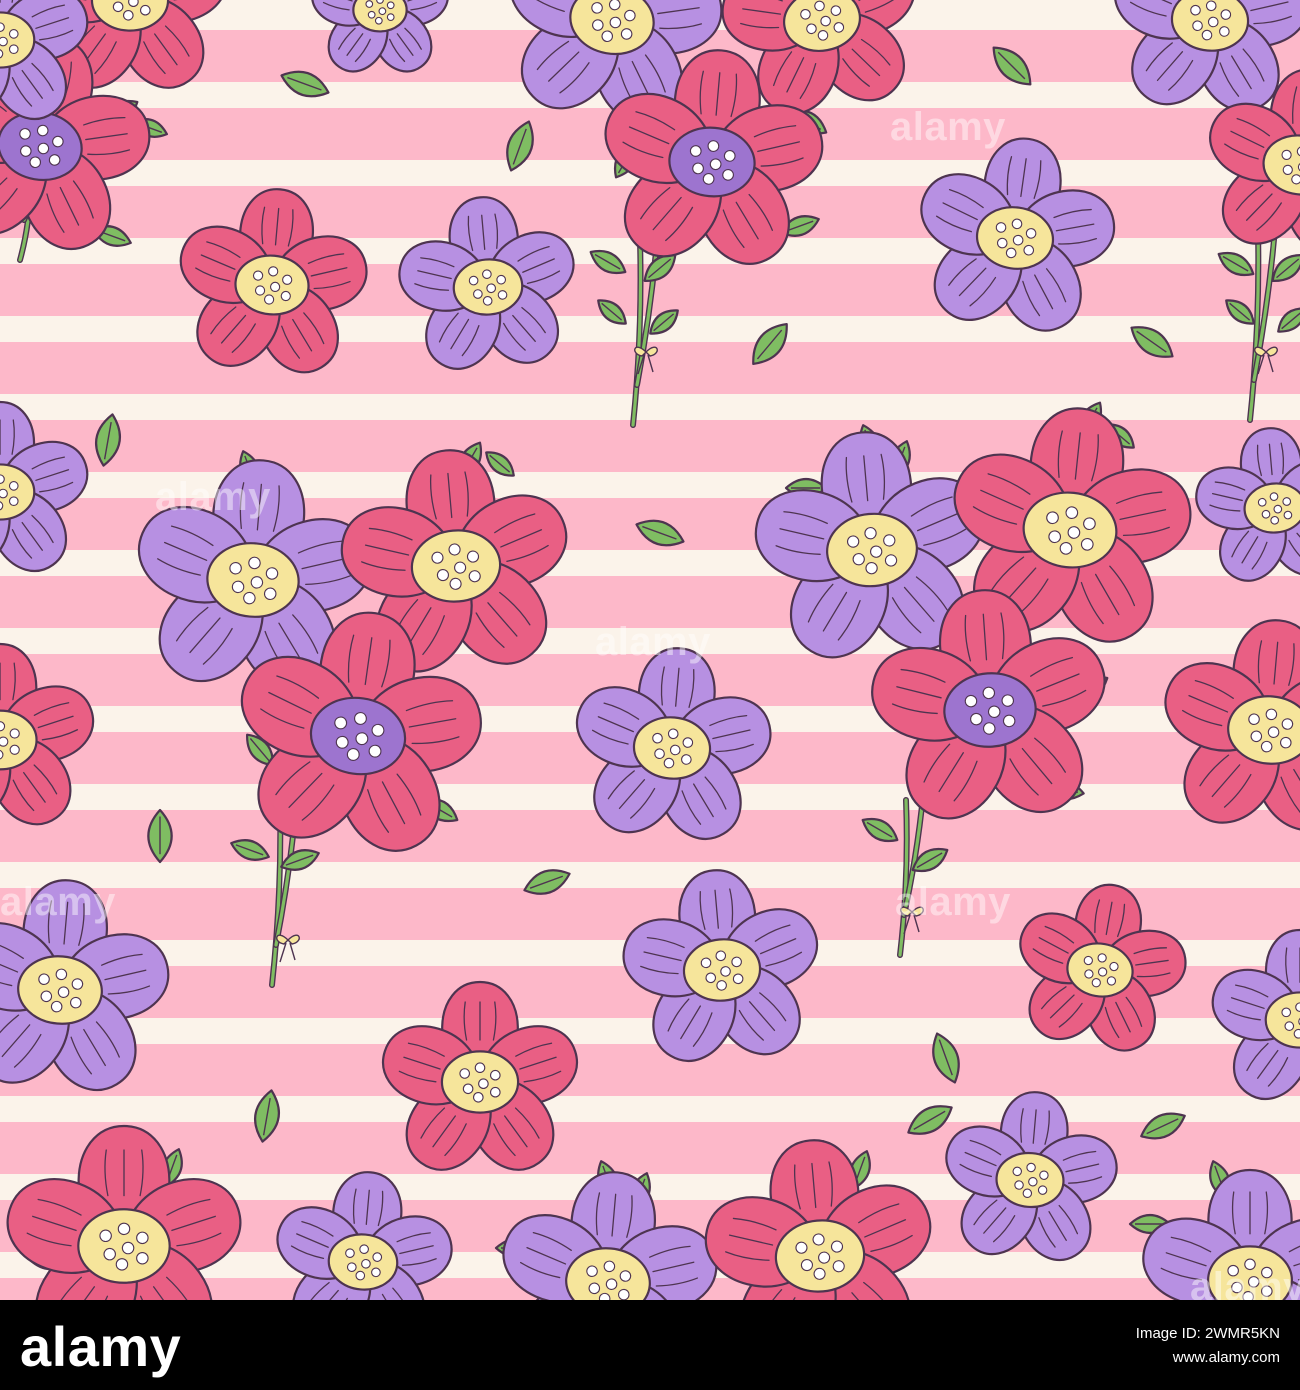 This screenshot has height=1390, width=1300. Describe the element at coordinates (1226, 1357) in the screenshot. I see `site-url-text: www.alamy.com` at that location.